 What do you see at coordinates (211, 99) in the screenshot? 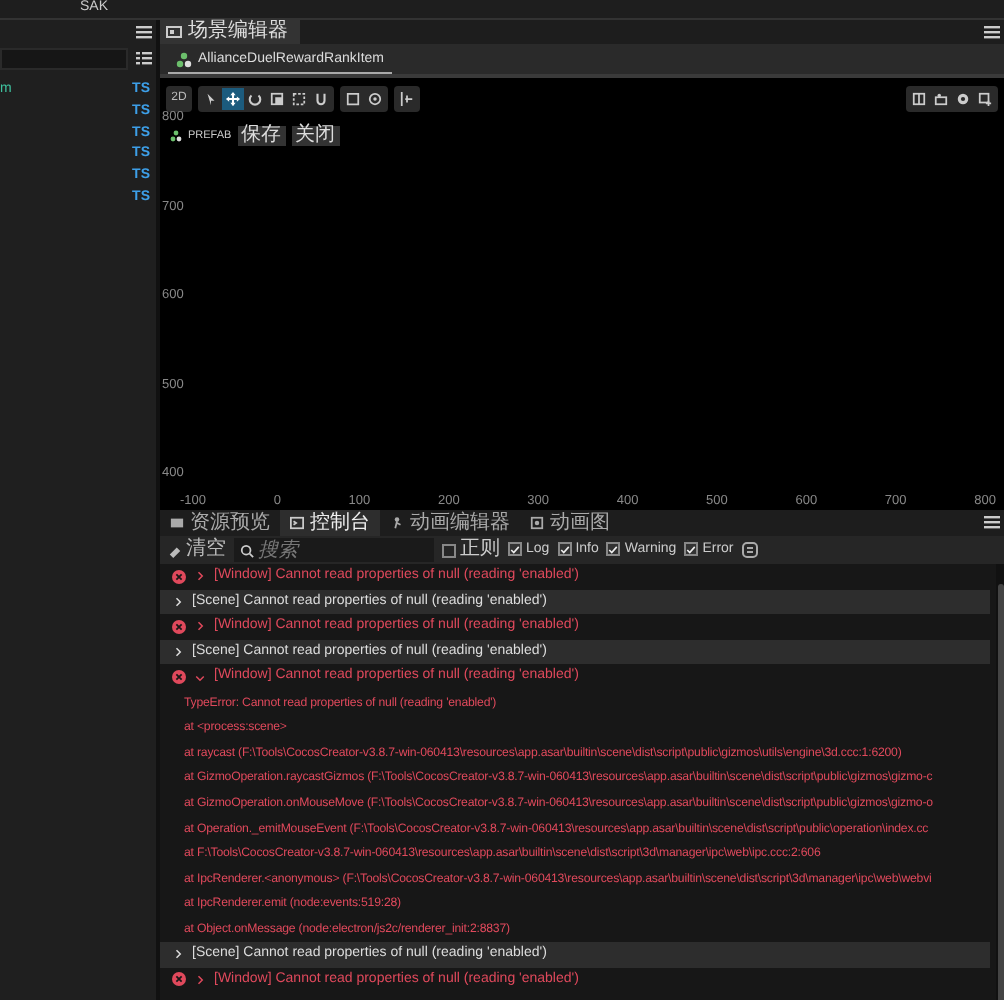
I see `cursor-icon` at bounding box center [211, 99].